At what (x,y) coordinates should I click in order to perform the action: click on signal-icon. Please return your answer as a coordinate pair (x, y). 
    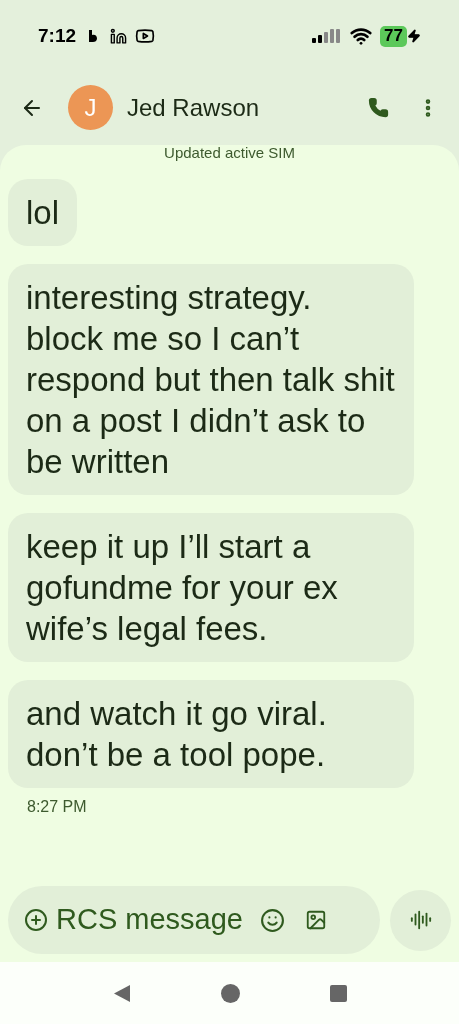
    Looking at the image, I should click on (327, 36).